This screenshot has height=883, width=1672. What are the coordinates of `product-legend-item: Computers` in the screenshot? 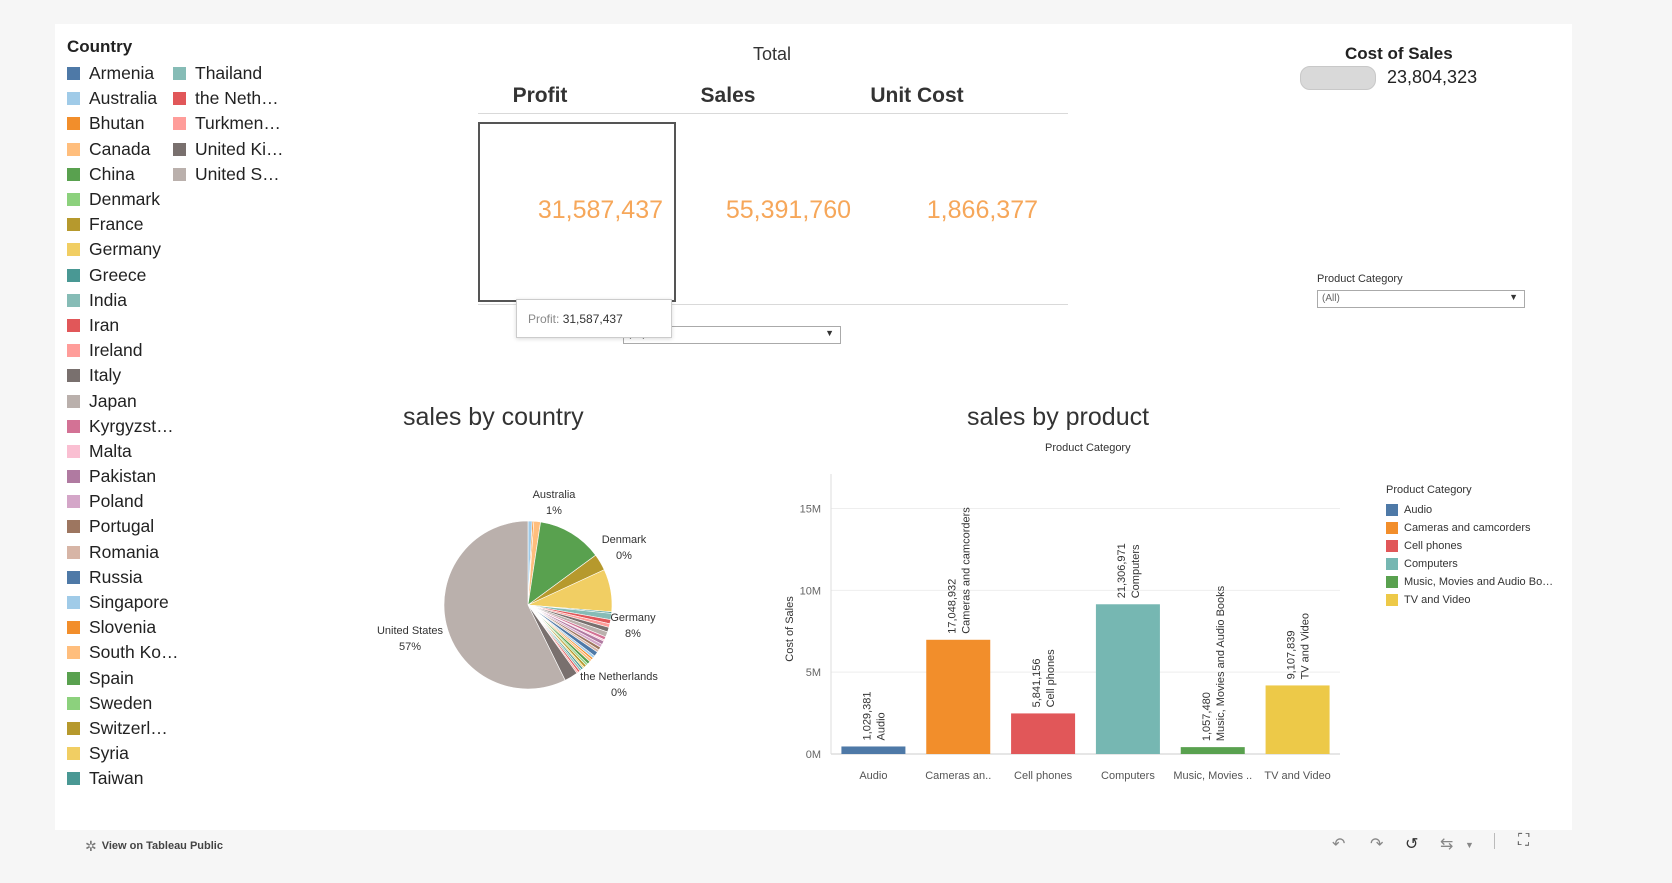 It's located at (1469, 564).